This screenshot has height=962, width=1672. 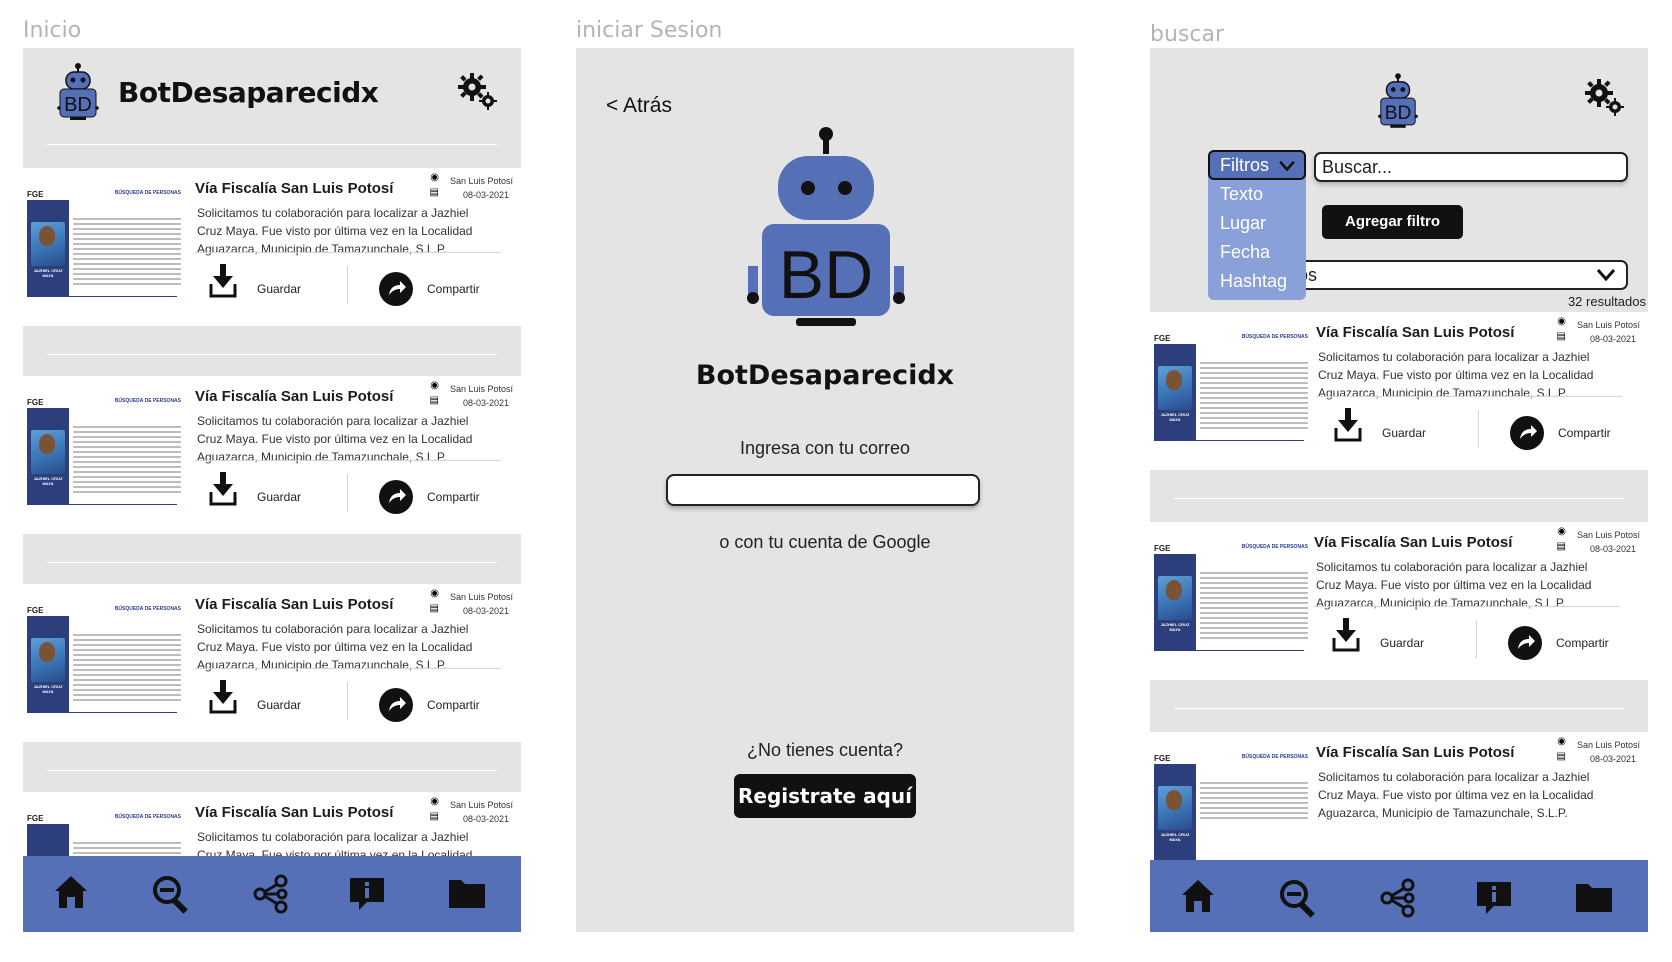 I want to click on register-button: Registrate aquí, so click(x=825, y=796).